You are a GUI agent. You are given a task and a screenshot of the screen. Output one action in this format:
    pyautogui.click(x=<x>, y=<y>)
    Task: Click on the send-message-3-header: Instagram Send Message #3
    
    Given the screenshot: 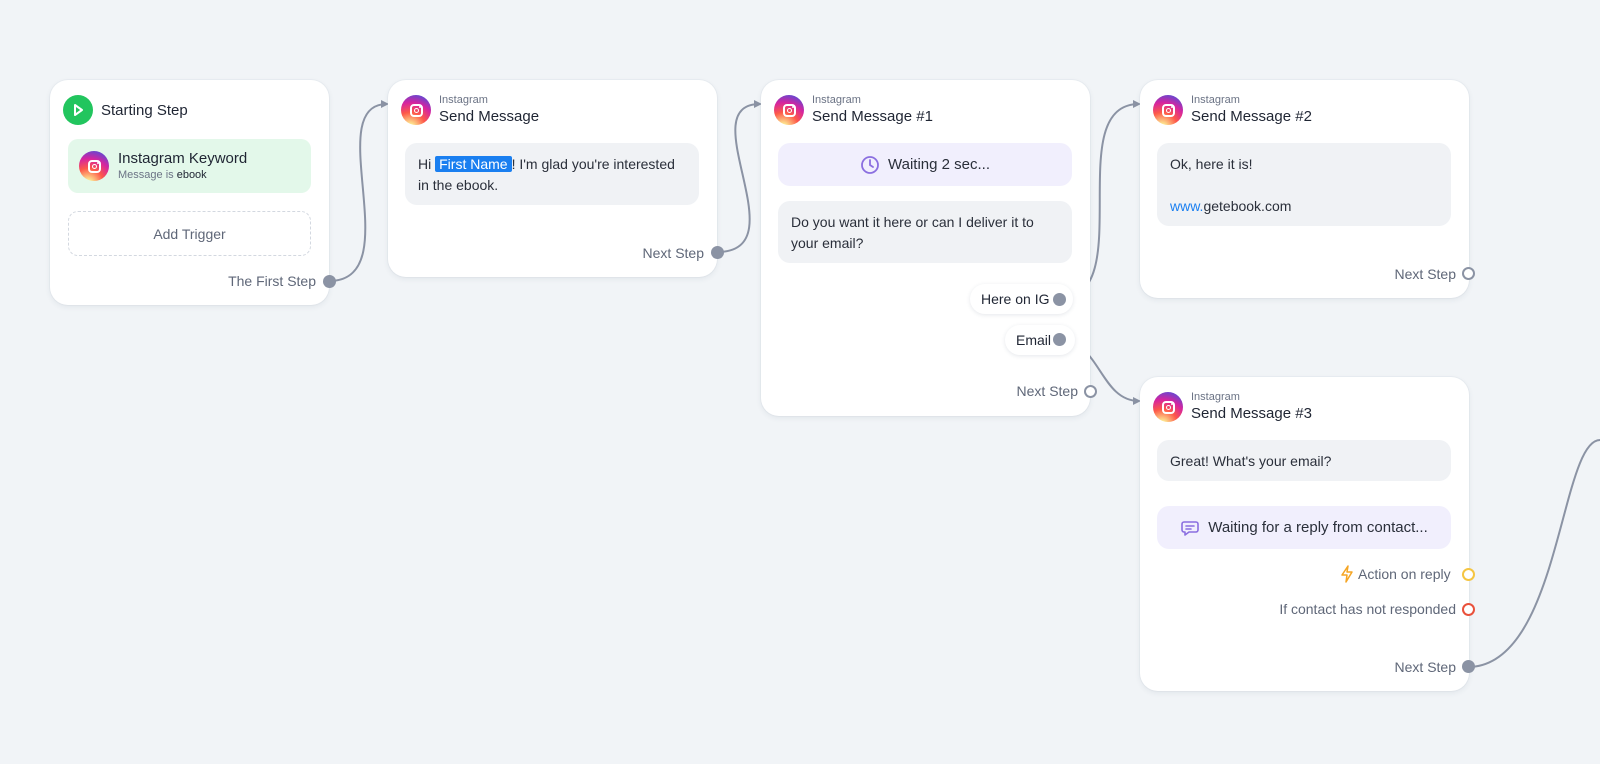 What is the action you would take?
    pyautogui.click(x=1232, y=407)
    